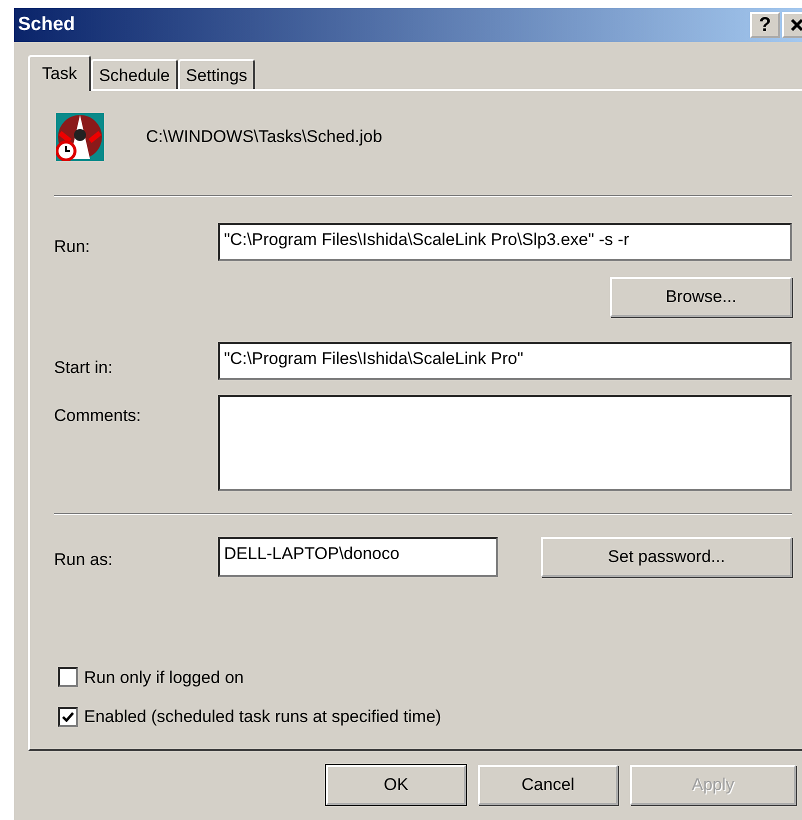 The width and height of the screenshot is (802, 820). What do you see at coordinates (84, 368) in the screenshot?
I see `start-in-label: Start in:` at bounding box center [84, 368].